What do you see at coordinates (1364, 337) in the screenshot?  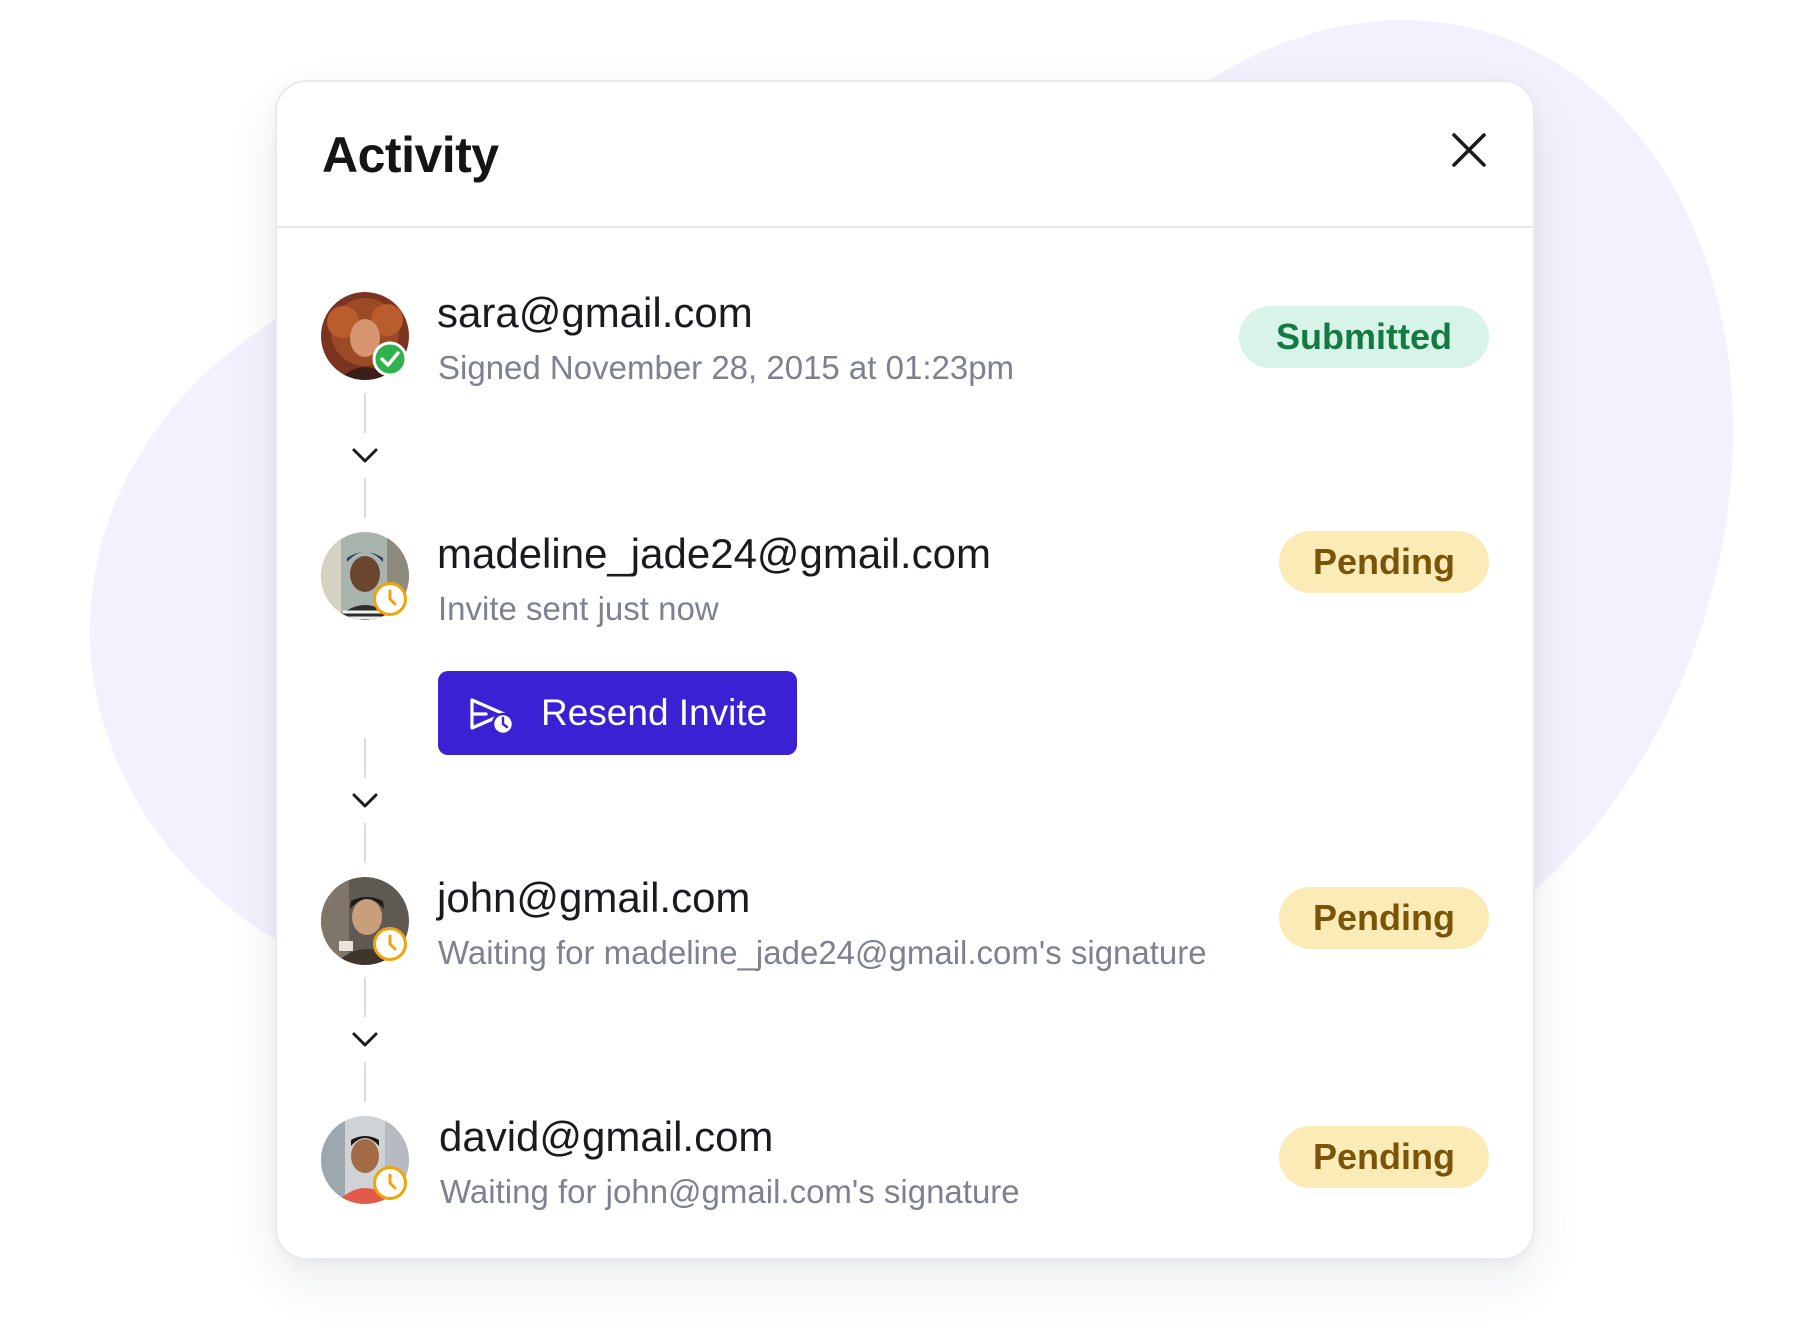 I see `status-badge: Submitted` at bounding box center [1364, 337].